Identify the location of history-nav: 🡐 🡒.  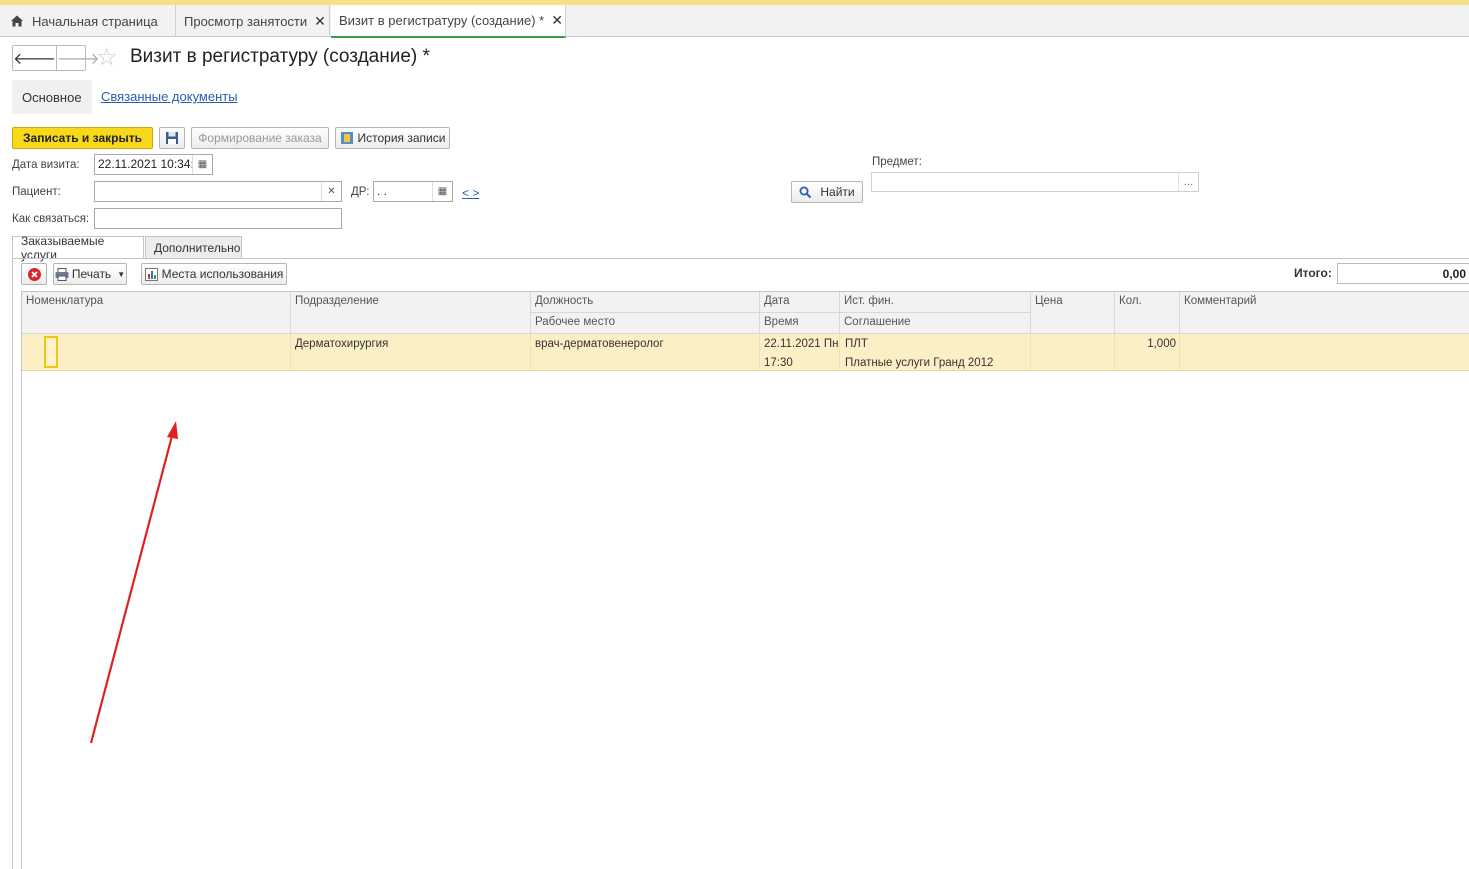
(56, 58).